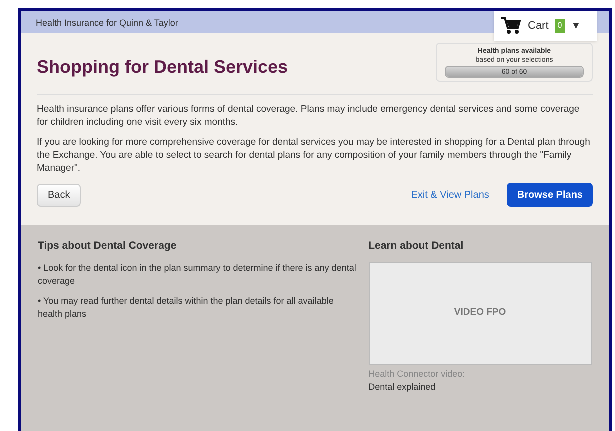 Image resolution: width=615 pixels, height=431 pixels. I want to click on tips-heading: Tips about Dental Coverage, so click(108, 246).